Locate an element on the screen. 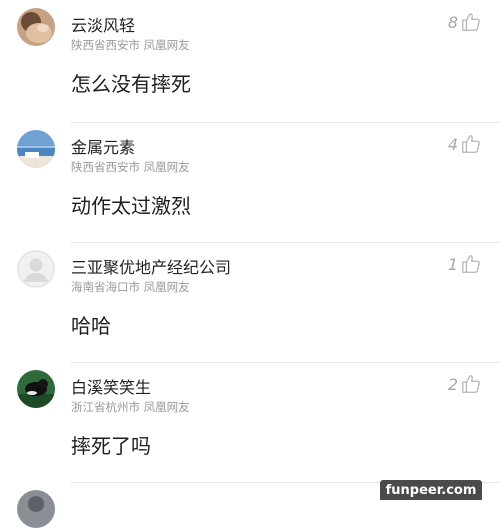  animal-photo-icon is located at coordinates (36, 389).